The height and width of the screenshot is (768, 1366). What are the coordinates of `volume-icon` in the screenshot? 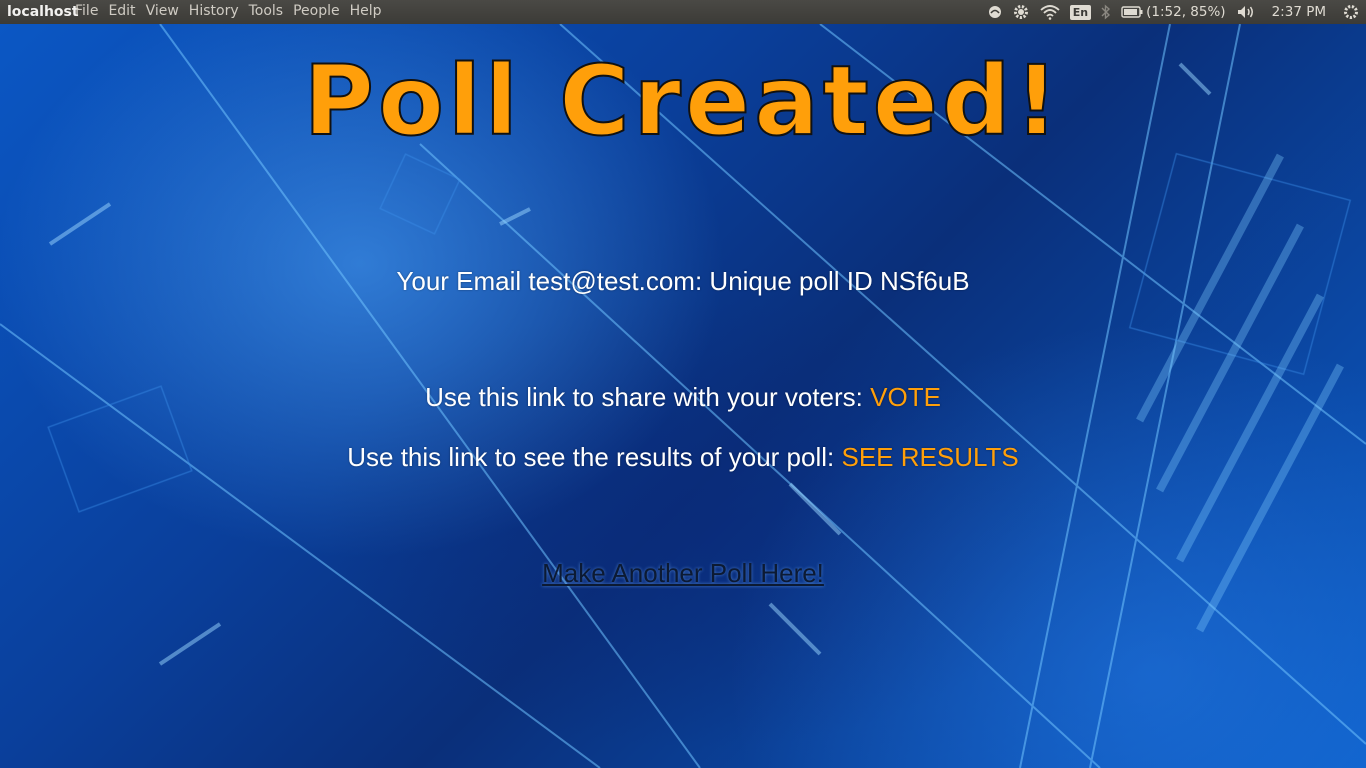 It's located at (1246, 12).